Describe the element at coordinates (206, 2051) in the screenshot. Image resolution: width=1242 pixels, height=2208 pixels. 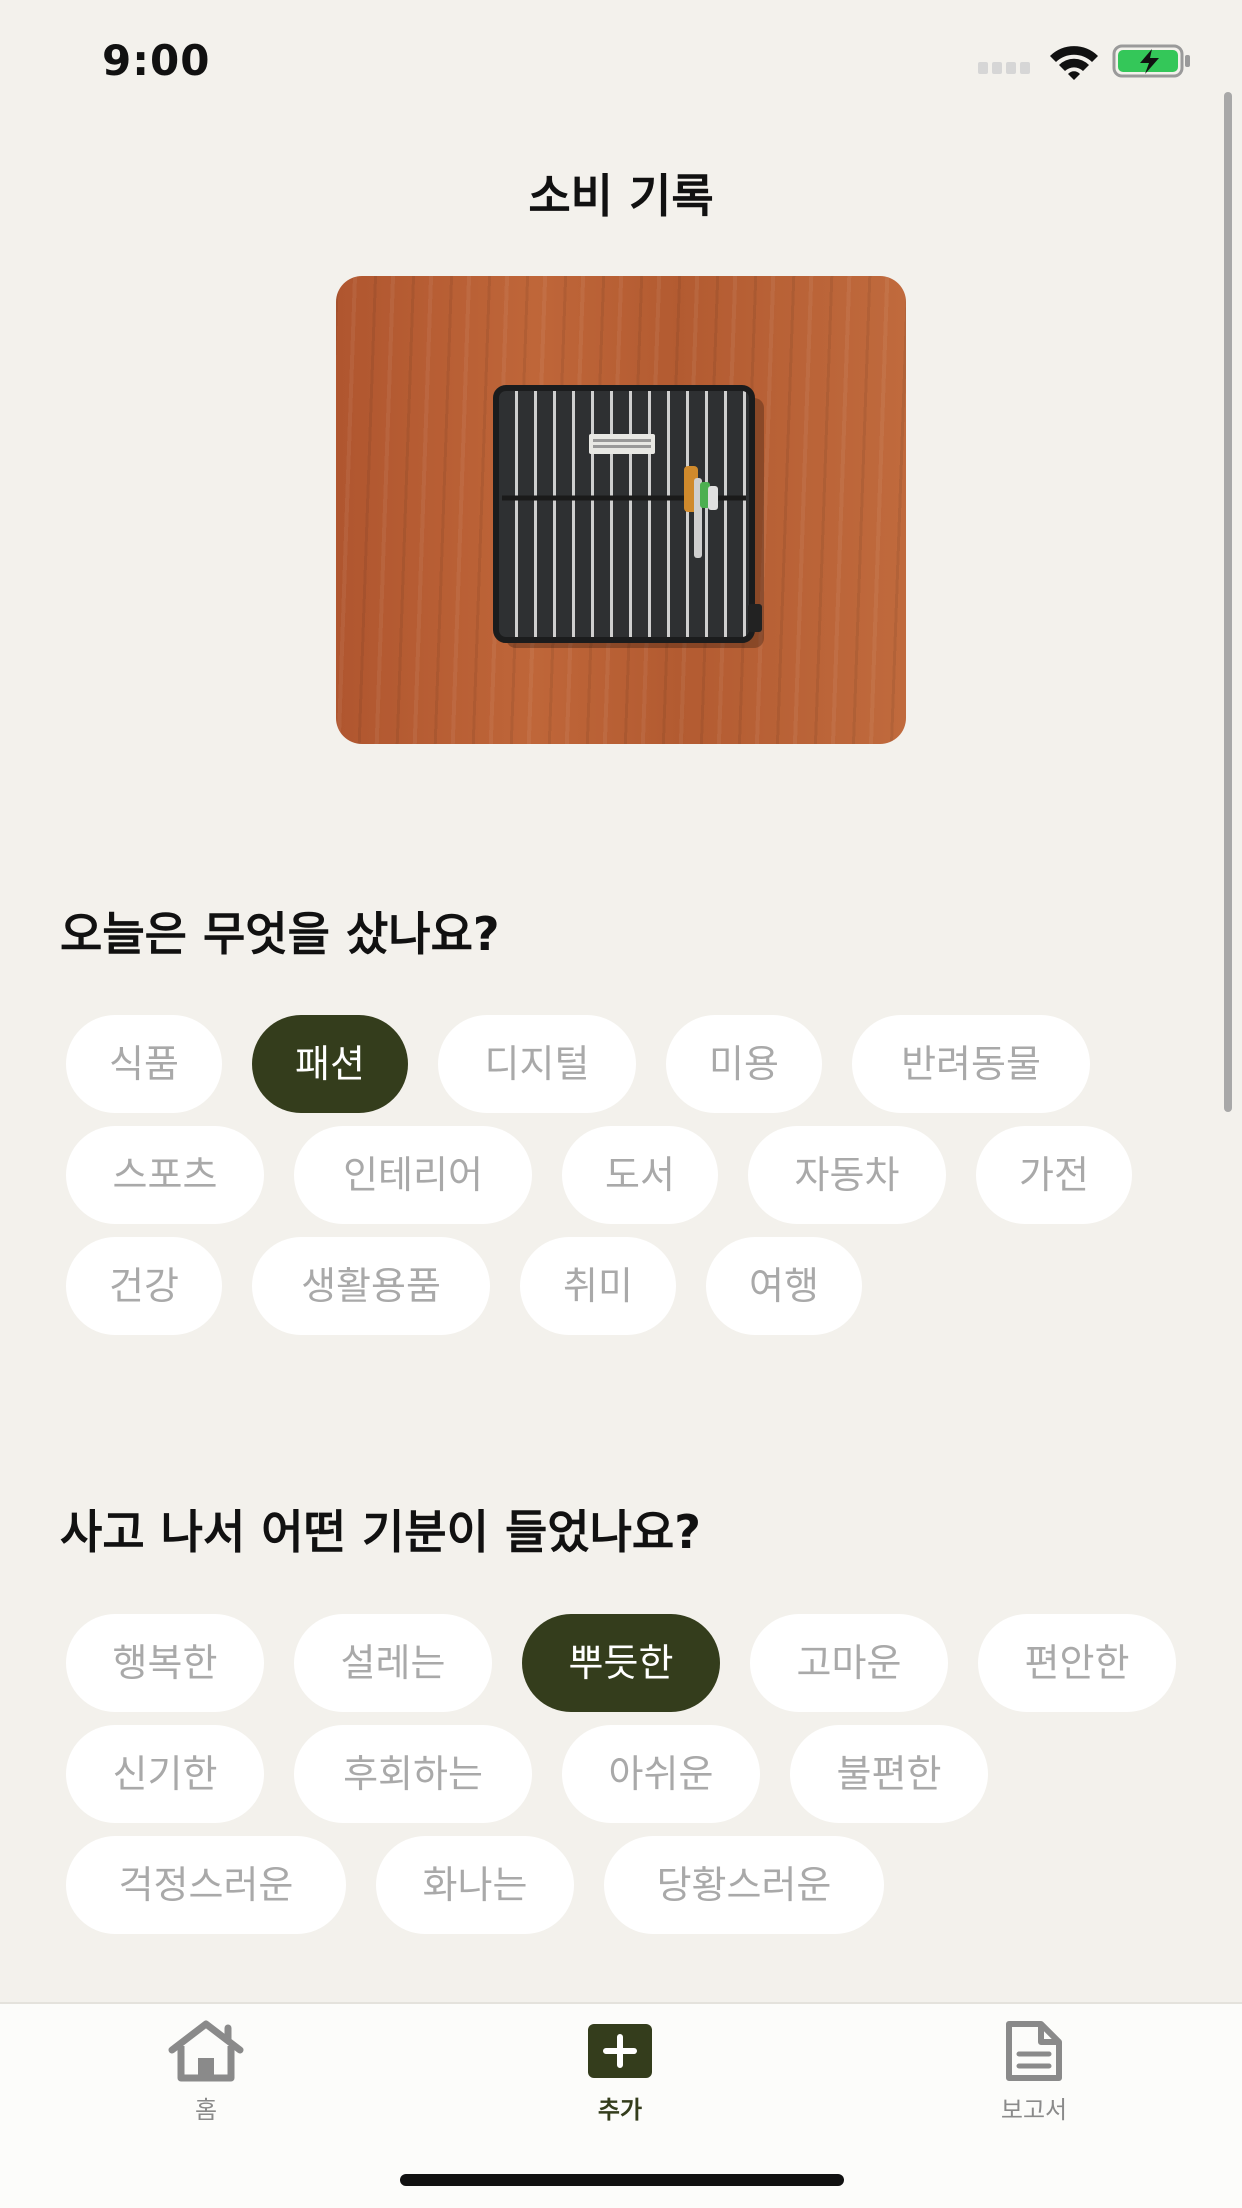
I see `home-icon` at that location.